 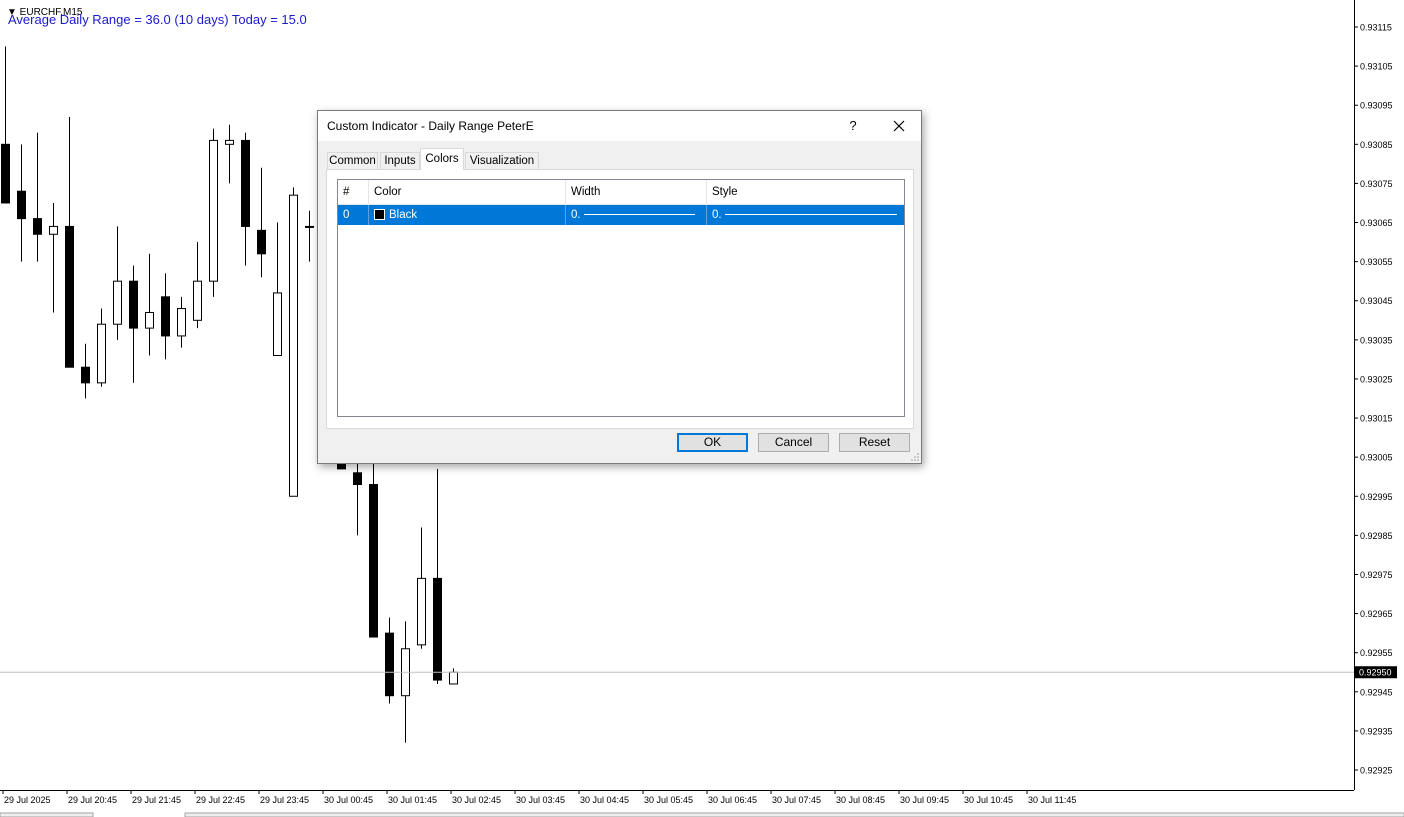 What do you see at coordinates (1376, 419) in the screenshot?
I see `price-tick-label: 0.93015` at bounding box center [1376, 419].